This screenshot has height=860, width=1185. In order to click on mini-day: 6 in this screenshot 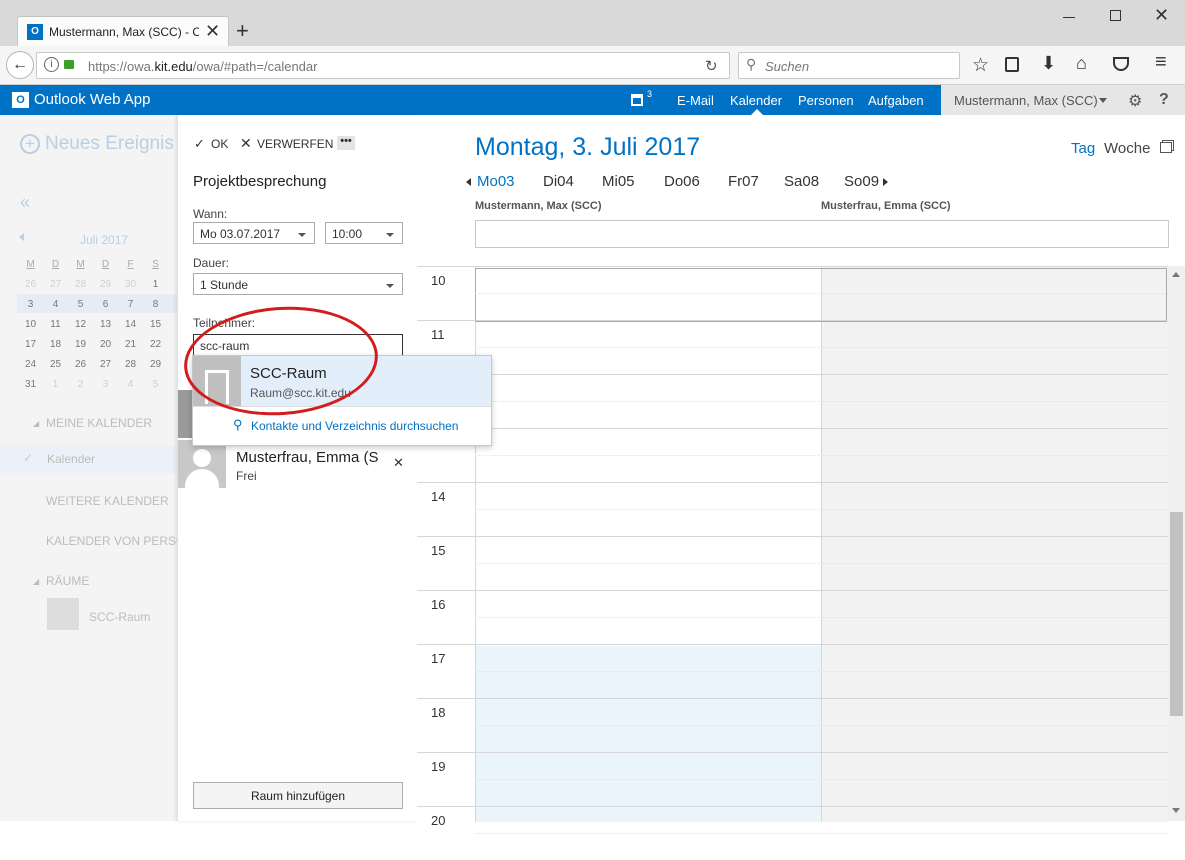, I will do `click(105, 304)`.